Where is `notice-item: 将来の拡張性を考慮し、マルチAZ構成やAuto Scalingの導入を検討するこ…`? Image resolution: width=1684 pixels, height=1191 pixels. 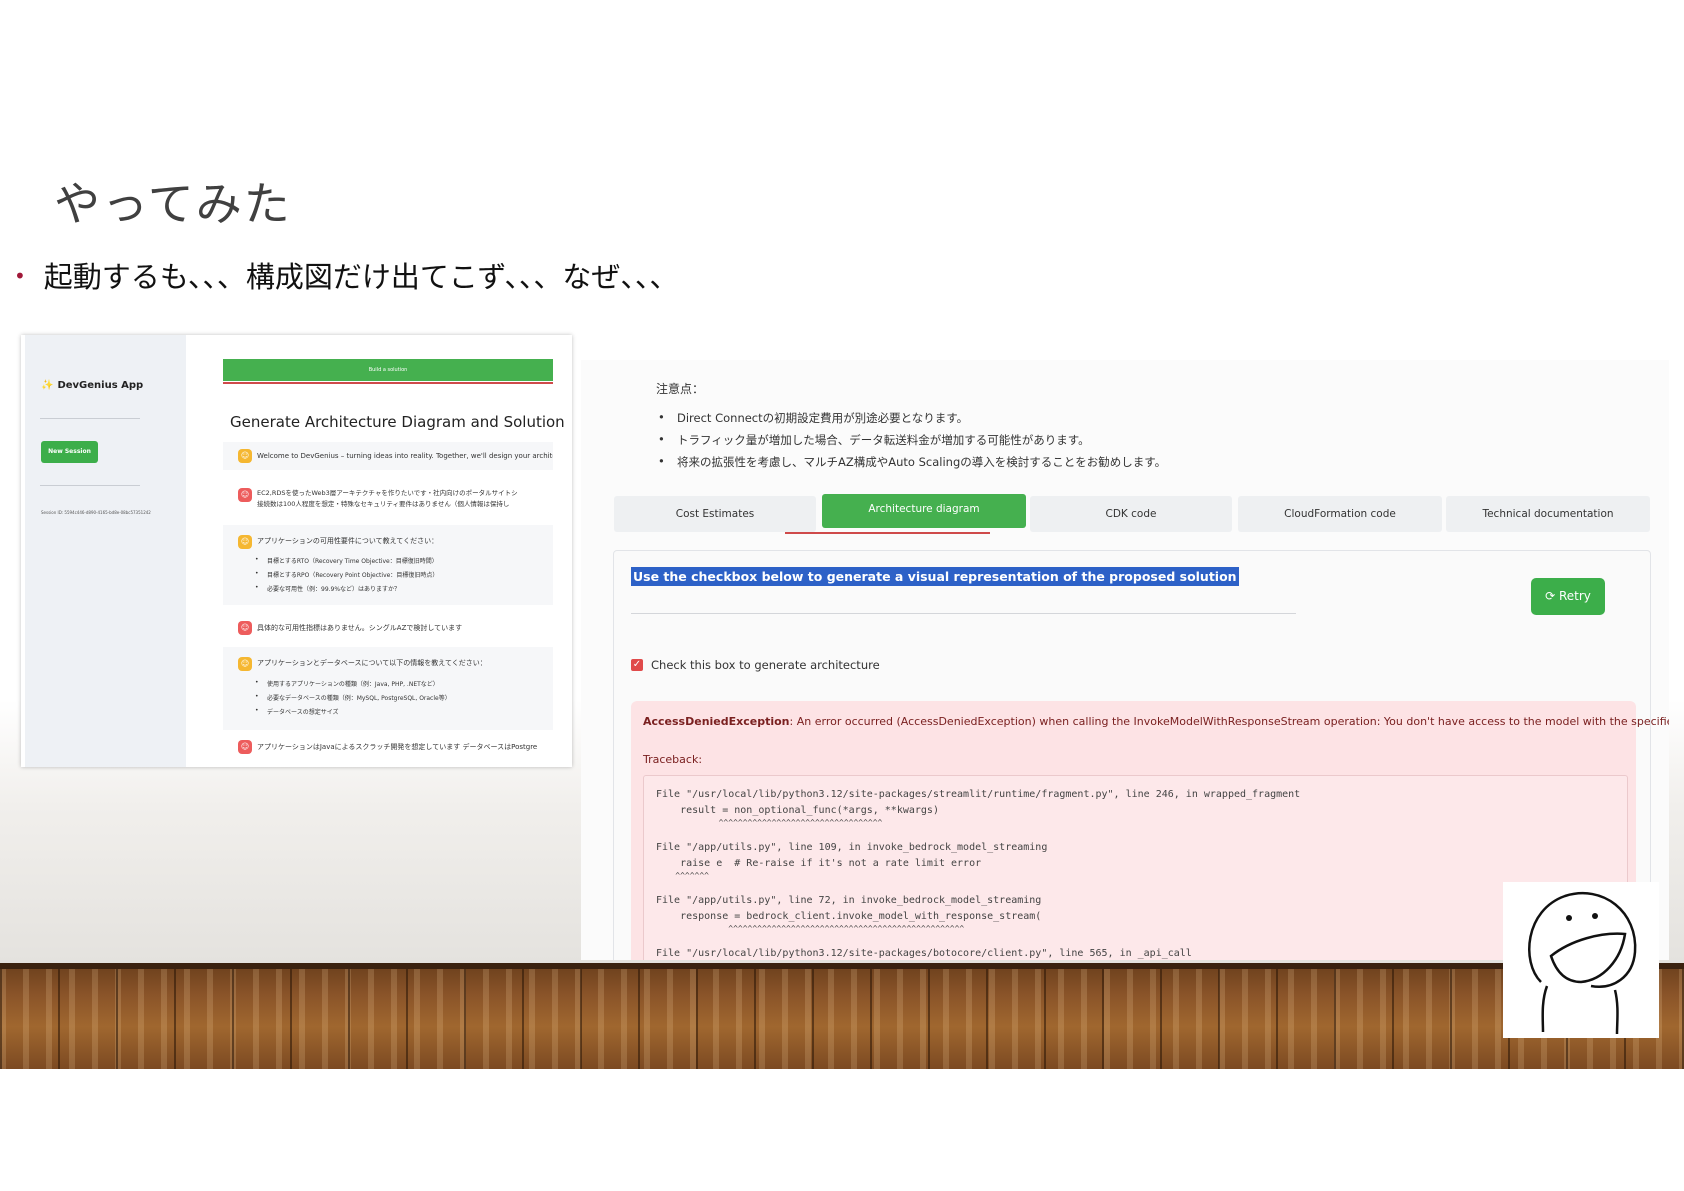 notice-item: 将来の拡張性を考慮し、マルチAZ構成やAuto Scalingの導入を検討するこ… is located at coordinates (912, 462).